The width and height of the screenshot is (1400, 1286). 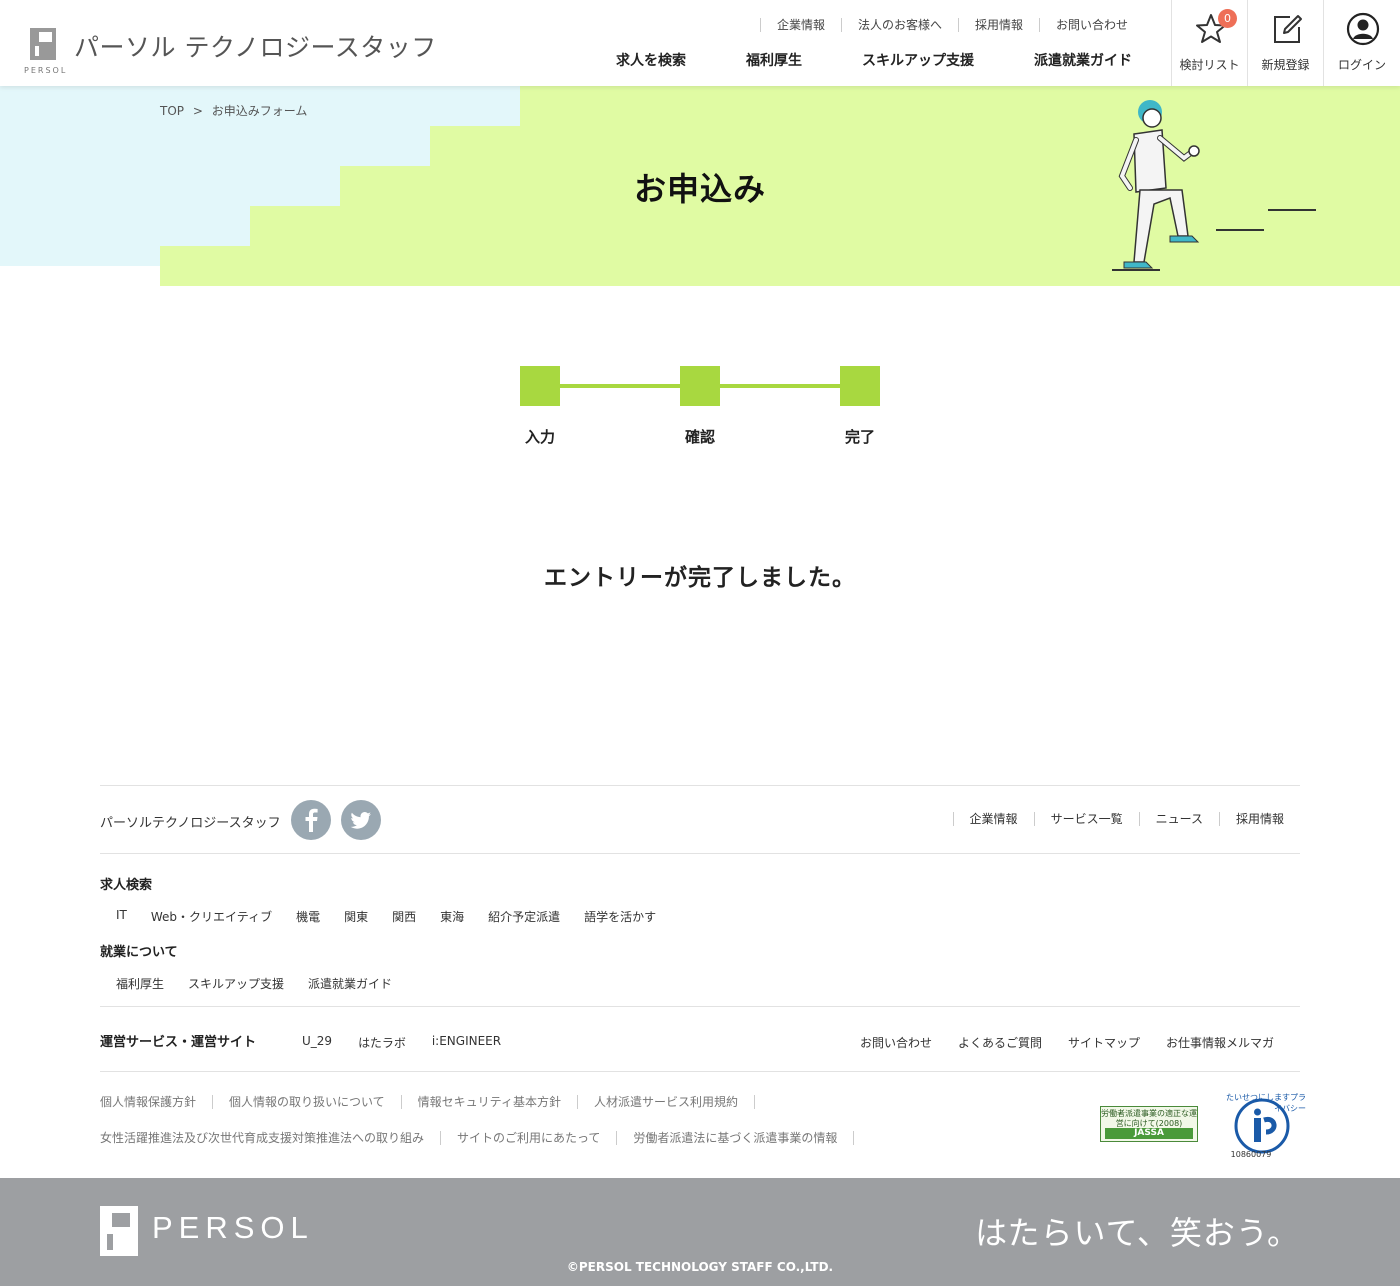 I want to click on legal-link: 人材派遣サービス利用規約, so click(x=674, y=1102).